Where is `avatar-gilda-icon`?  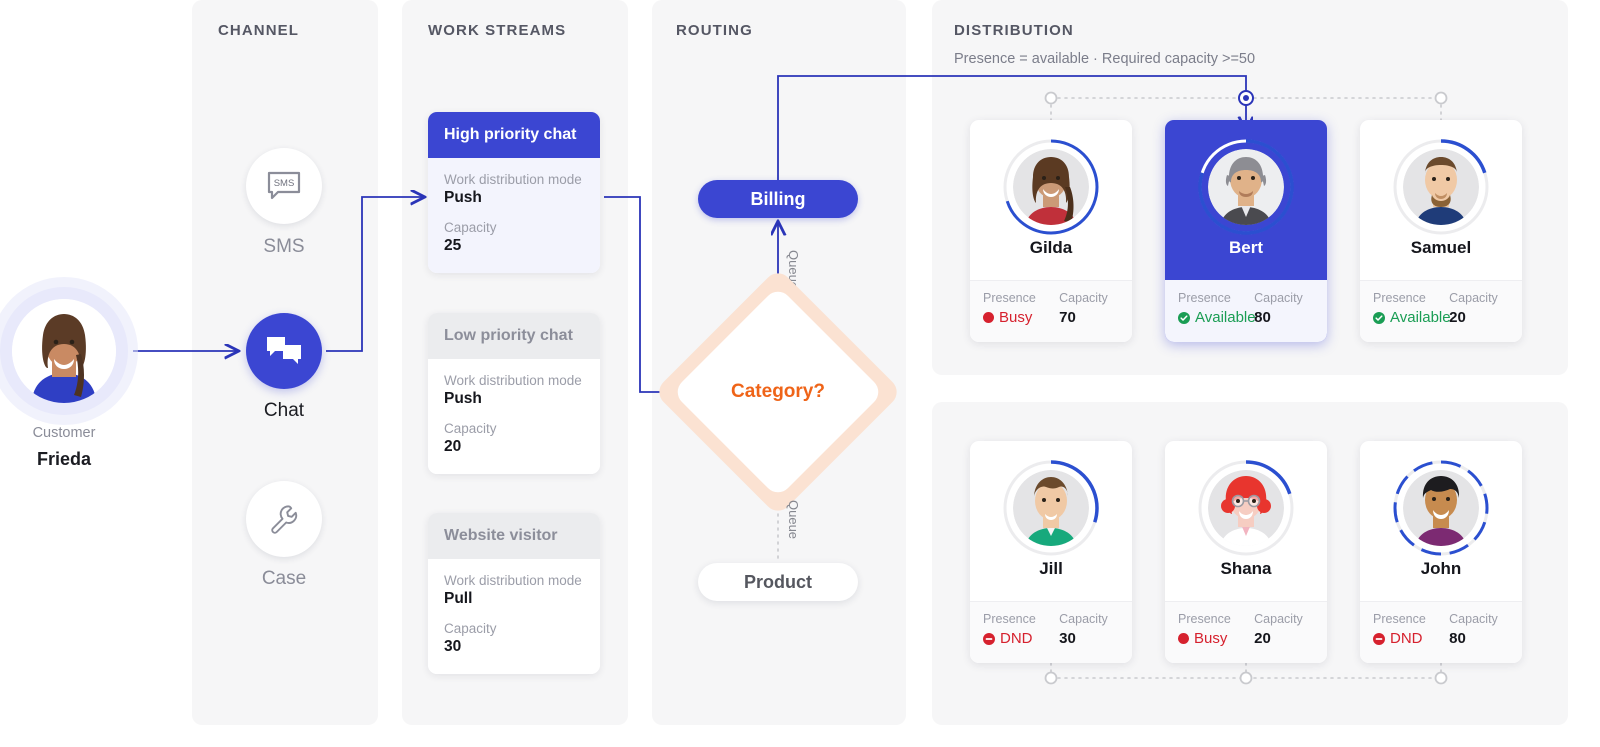 avatar-gilda-icon is located at coordinates (1051, 187).